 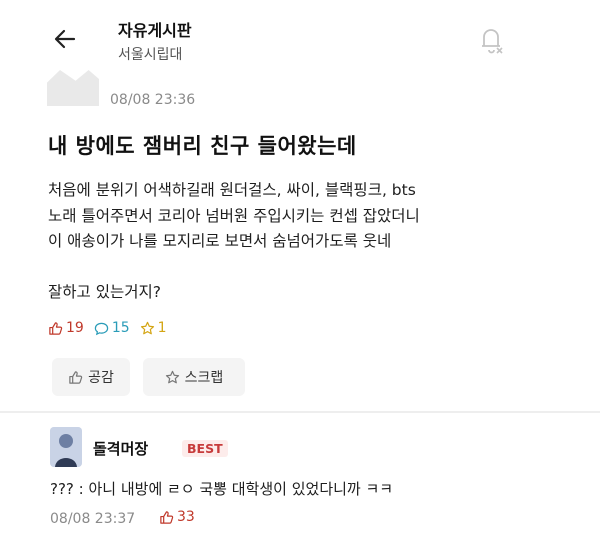 What do you see at coordinates (120, 328) in the screenshot?
I see `comment-count-value: 15` at bounding box center [120, 328].